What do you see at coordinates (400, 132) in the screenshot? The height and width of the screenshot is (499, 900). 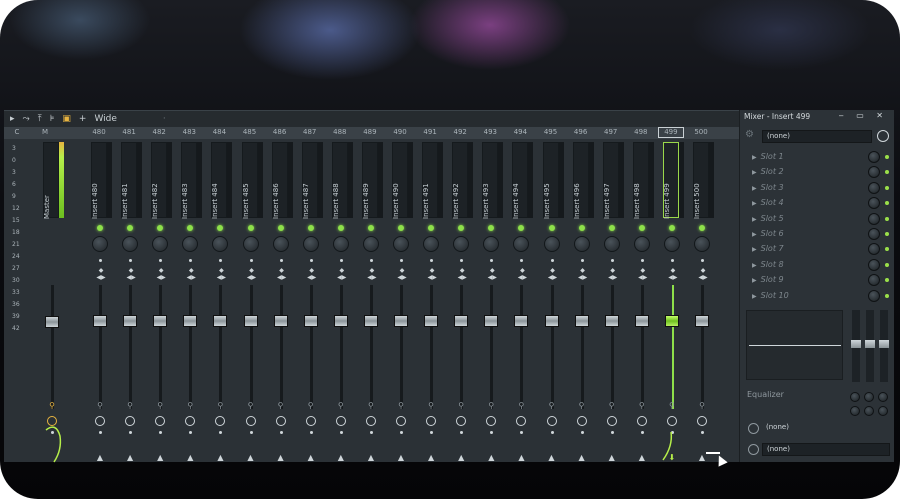 I see `ruler-number: 490` at bounding box center [400, 132].